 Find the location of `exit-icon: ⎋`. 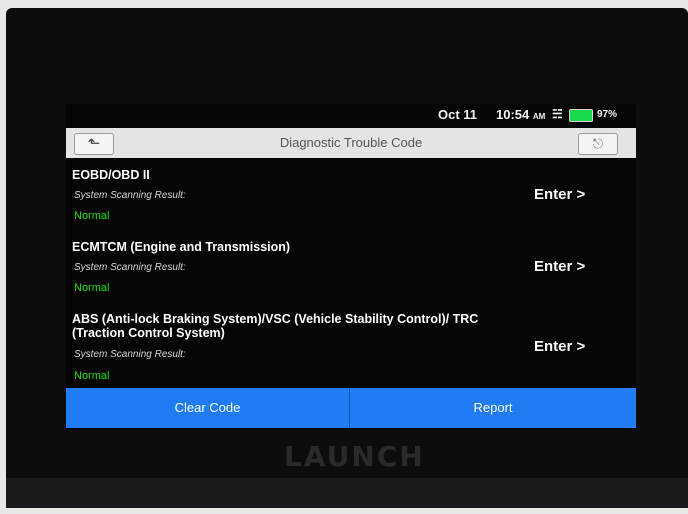

exit-icon: ⎋ is located at coordinates (598, 143).